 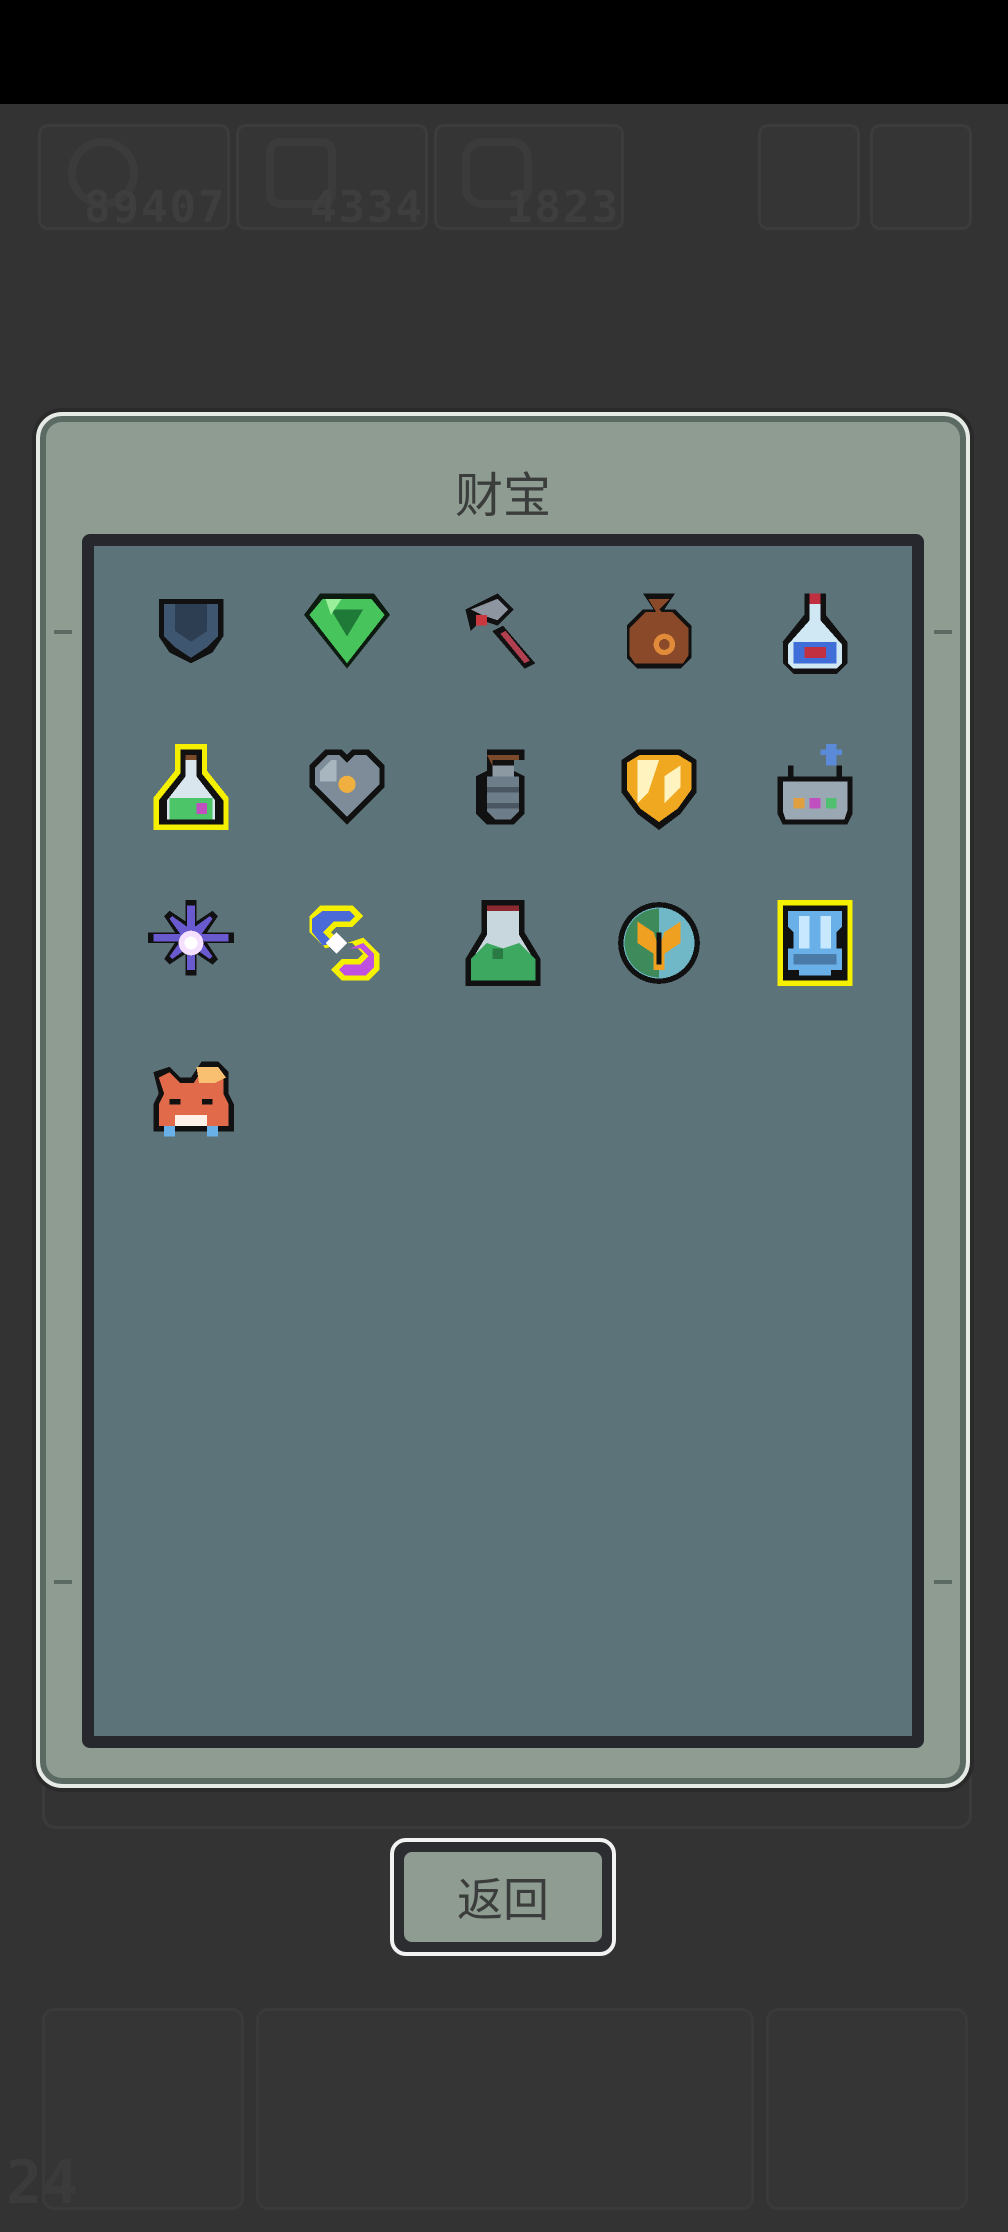 I want to click on bottom-slot-center, so click(x=505, y=2109).